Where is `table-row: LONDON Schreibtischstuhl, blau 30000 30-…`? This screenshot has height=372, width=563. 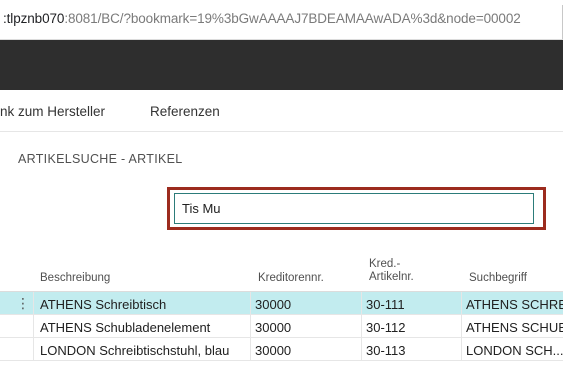 table-row: LONDON Schreibtischstuhl, blau 30000 30-… is located at coordinates (281, 349).